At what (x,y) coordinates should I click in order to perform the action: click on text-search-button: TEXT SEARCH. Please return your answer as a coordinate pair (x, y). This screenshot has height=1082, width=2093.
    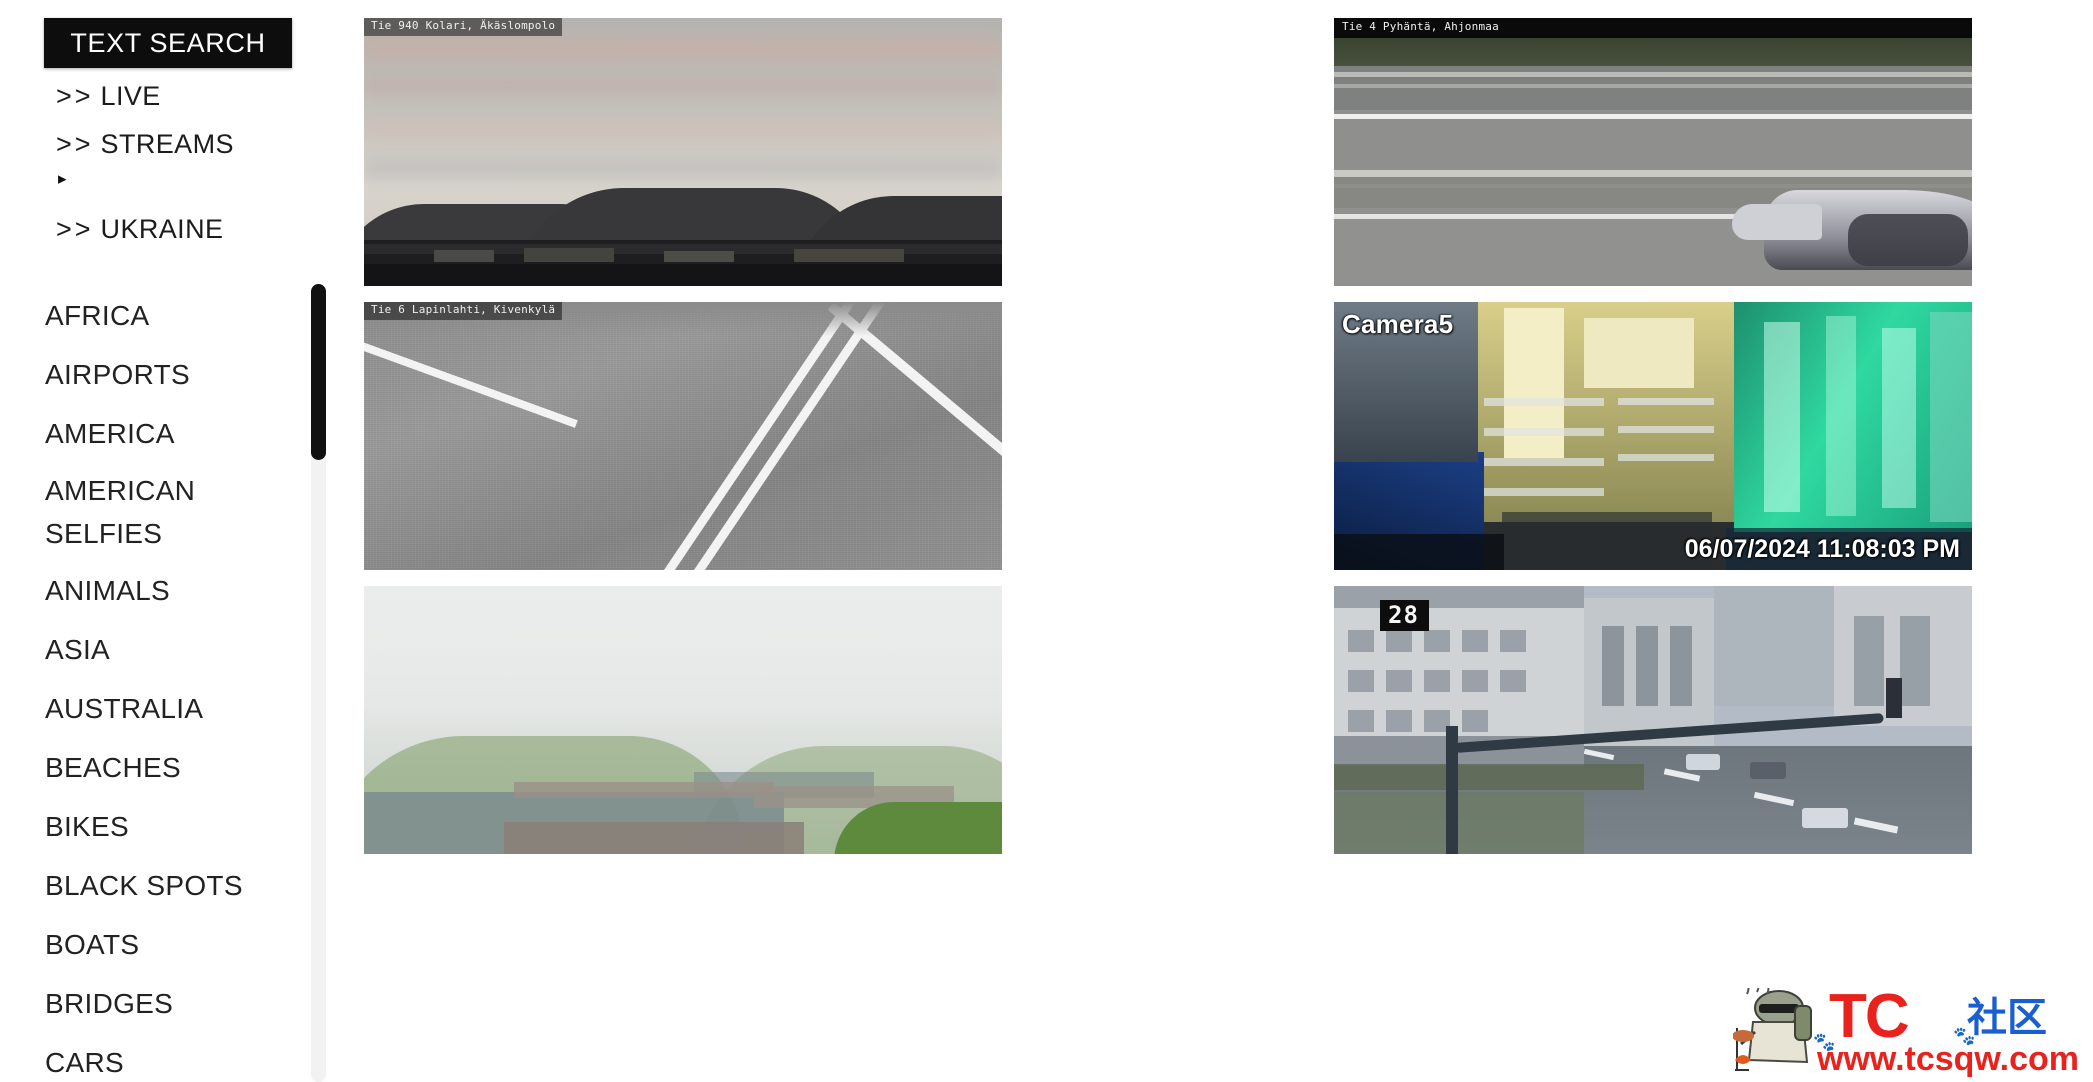
    Looking at the image, I should click on (168, 43).